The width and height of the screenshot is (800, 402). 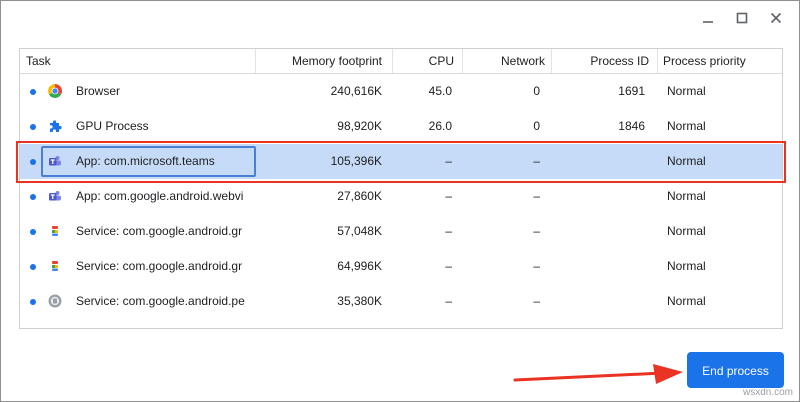 What do you see at coordinates (55, 301) in the screenshot?
I see `gear-service-icon` at bounding box center [55, 301].